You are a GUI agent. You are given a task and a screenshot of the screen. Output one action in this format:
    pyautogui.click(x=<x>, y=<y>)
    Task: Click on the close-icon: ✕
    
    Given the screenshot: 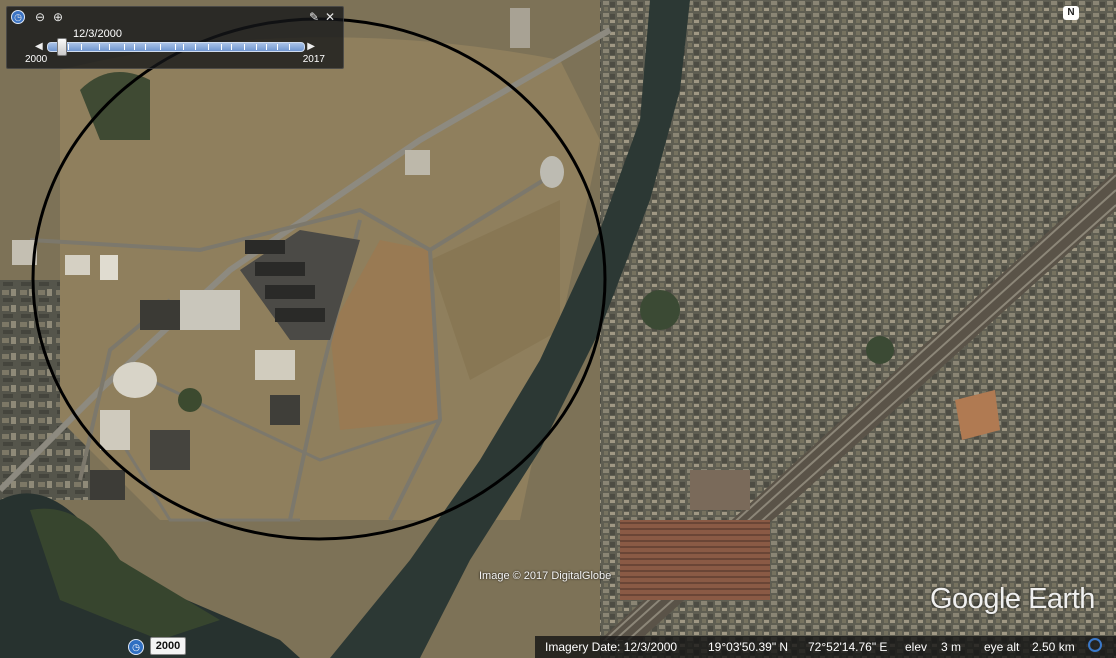 What is the action you would take?
    pyautogui.click(x=330, y=17)
    